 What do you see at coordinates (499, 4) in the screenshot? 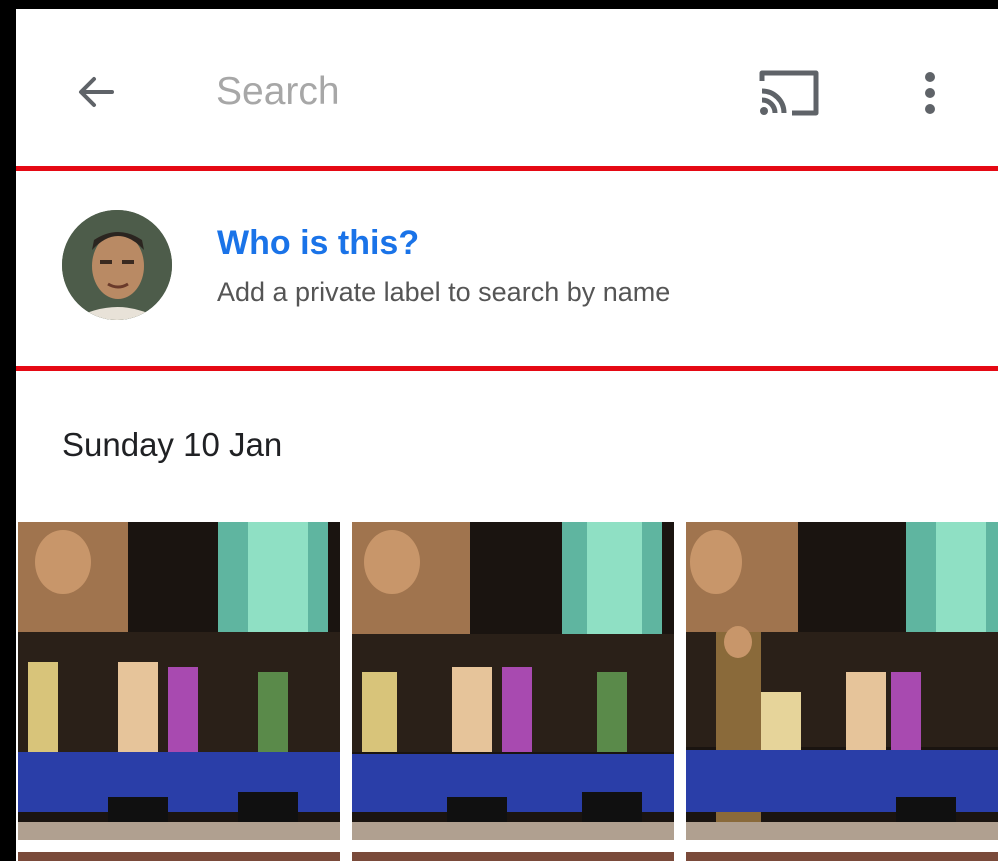
I see `screenshot-border-top` at bounding box center [499, 4].